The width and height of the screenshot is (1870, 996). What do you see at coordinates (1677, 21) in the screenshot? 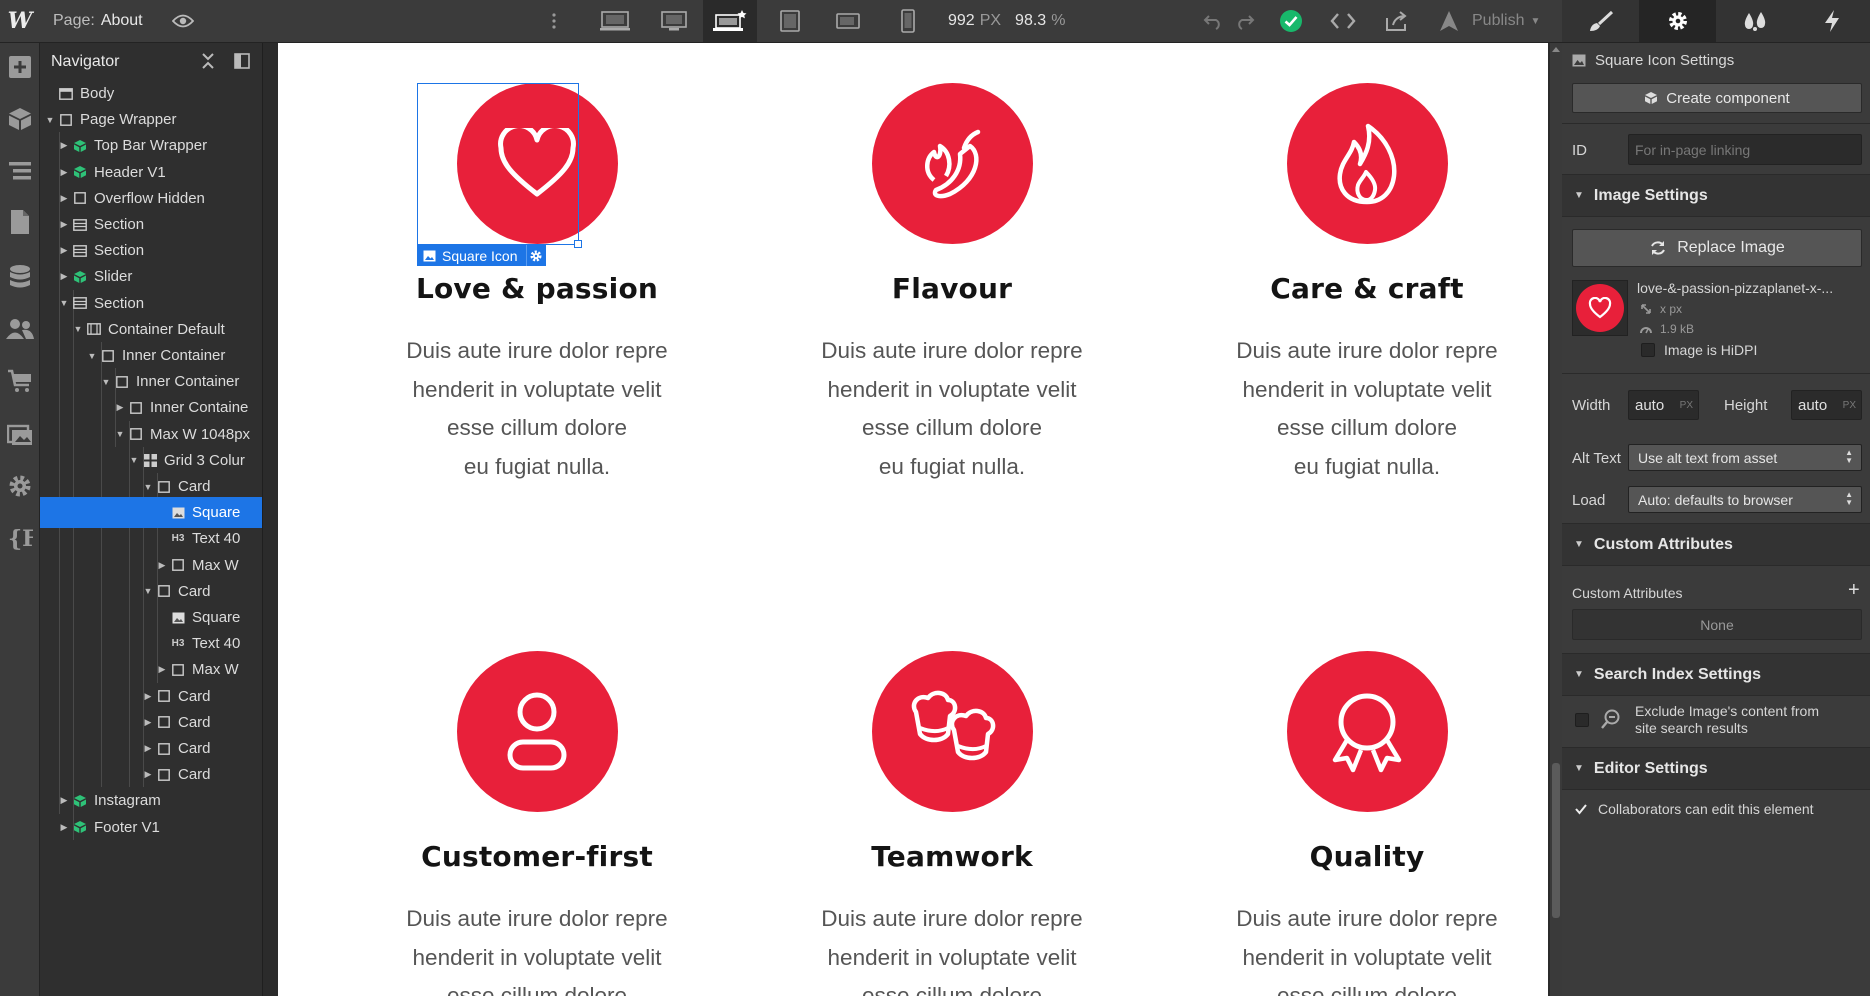
I see `settings-panel-tab` at bounding box center [1677, 21].